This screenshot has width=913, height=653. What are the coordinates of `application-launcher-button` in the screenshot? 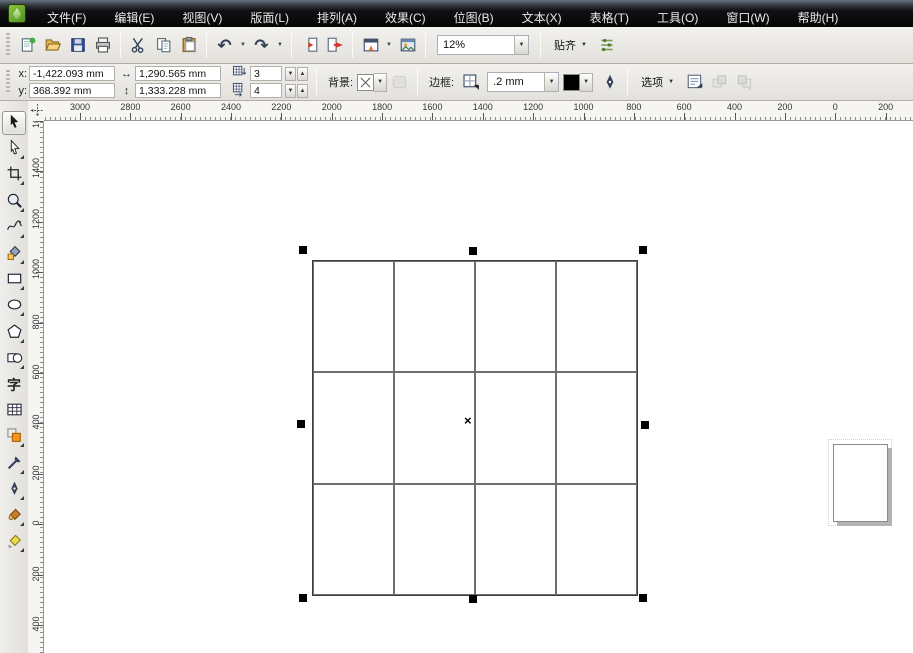 It's located at (370, 45).